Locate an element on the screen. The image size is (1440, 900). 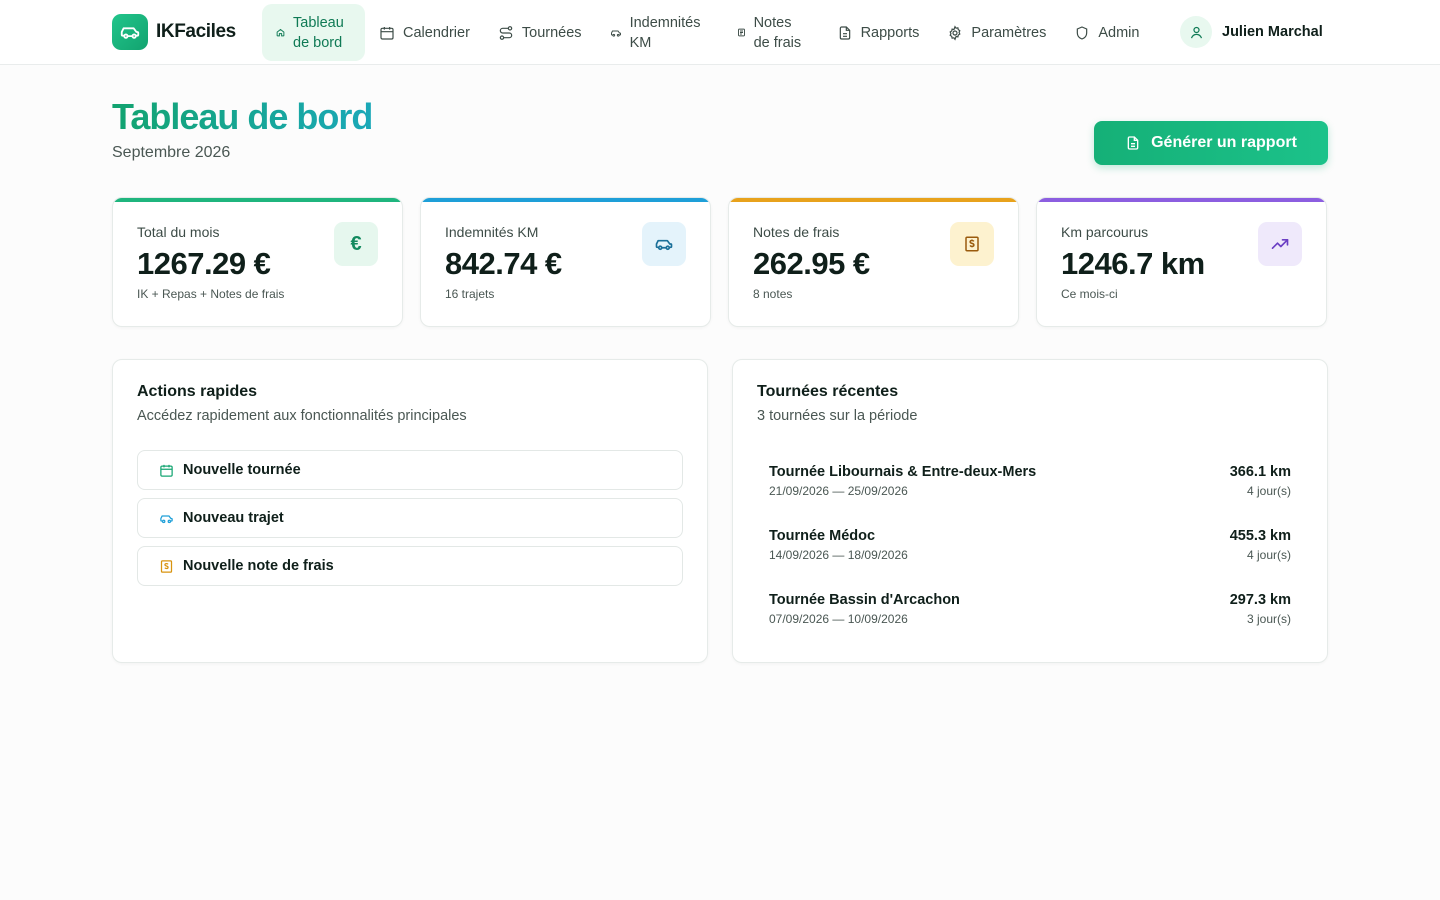
stat-label: Indemnités KM is located at coordinates (492, 232).